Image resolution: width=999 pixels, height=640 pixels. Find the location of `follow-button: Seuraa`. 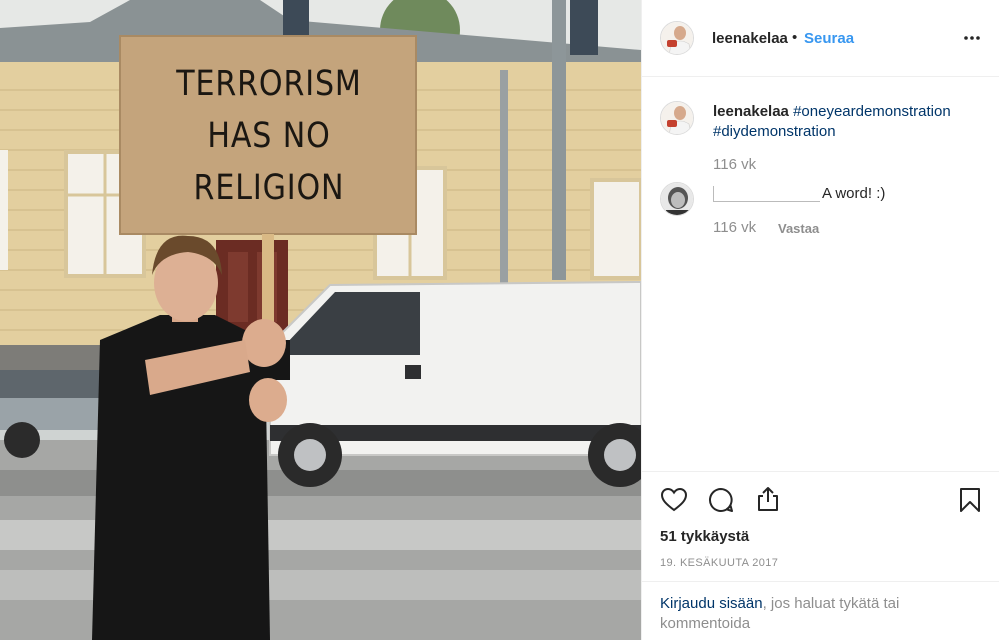

follow-button: Seuraa is located at coordinates (829, 38).